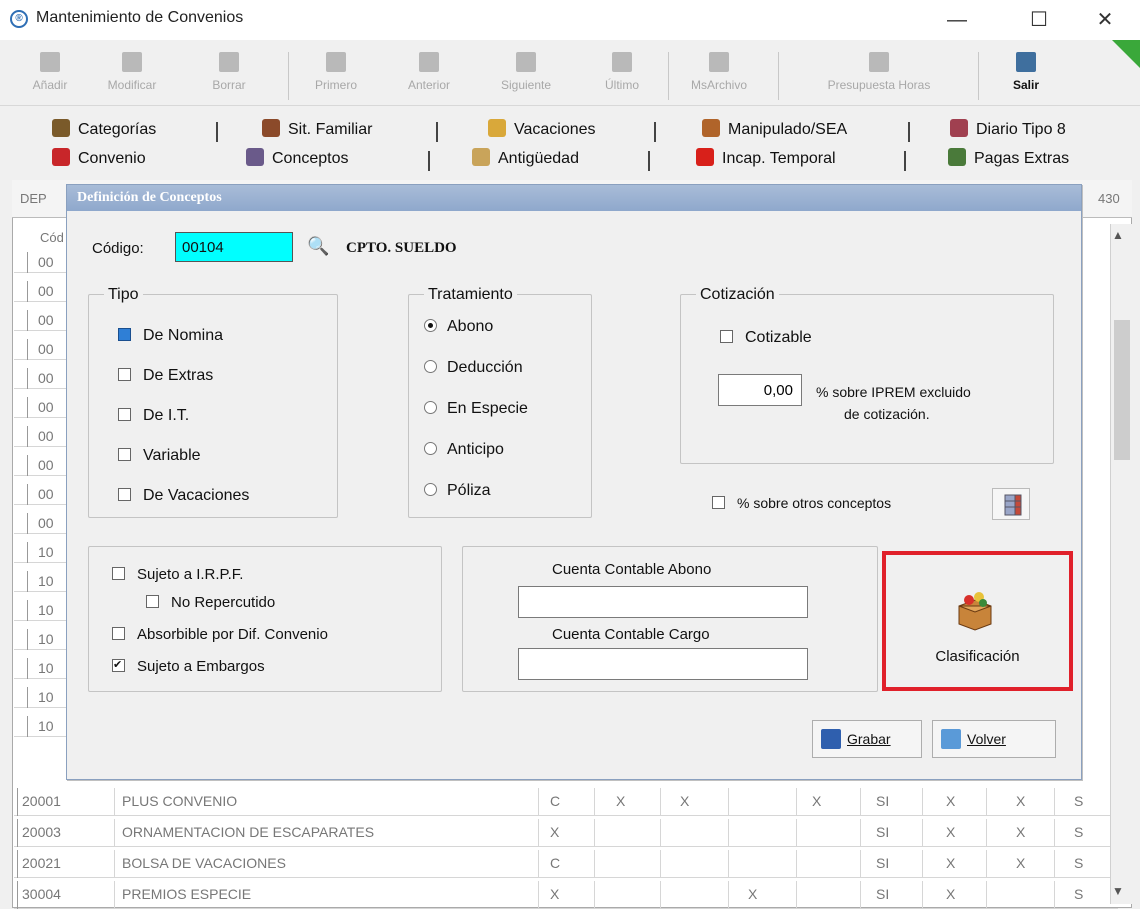 Image resolution: width=1140 pixels, height=909 pixels. Describe the element at coordinates (317, 130) in the screenshot. I see `tab-sit-familiar: Sit. Familiar` at that location.